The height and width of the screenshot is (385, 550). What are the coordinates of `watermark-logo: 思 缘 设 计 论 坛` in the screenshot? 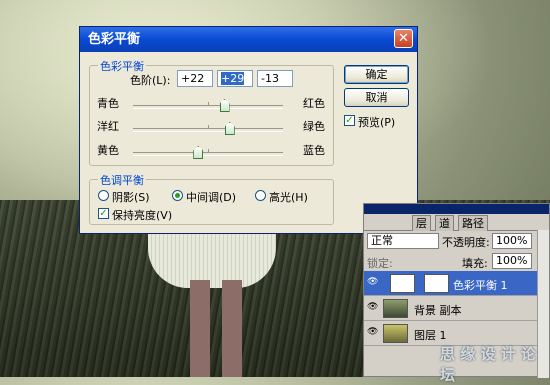 It's located at (495, 334).